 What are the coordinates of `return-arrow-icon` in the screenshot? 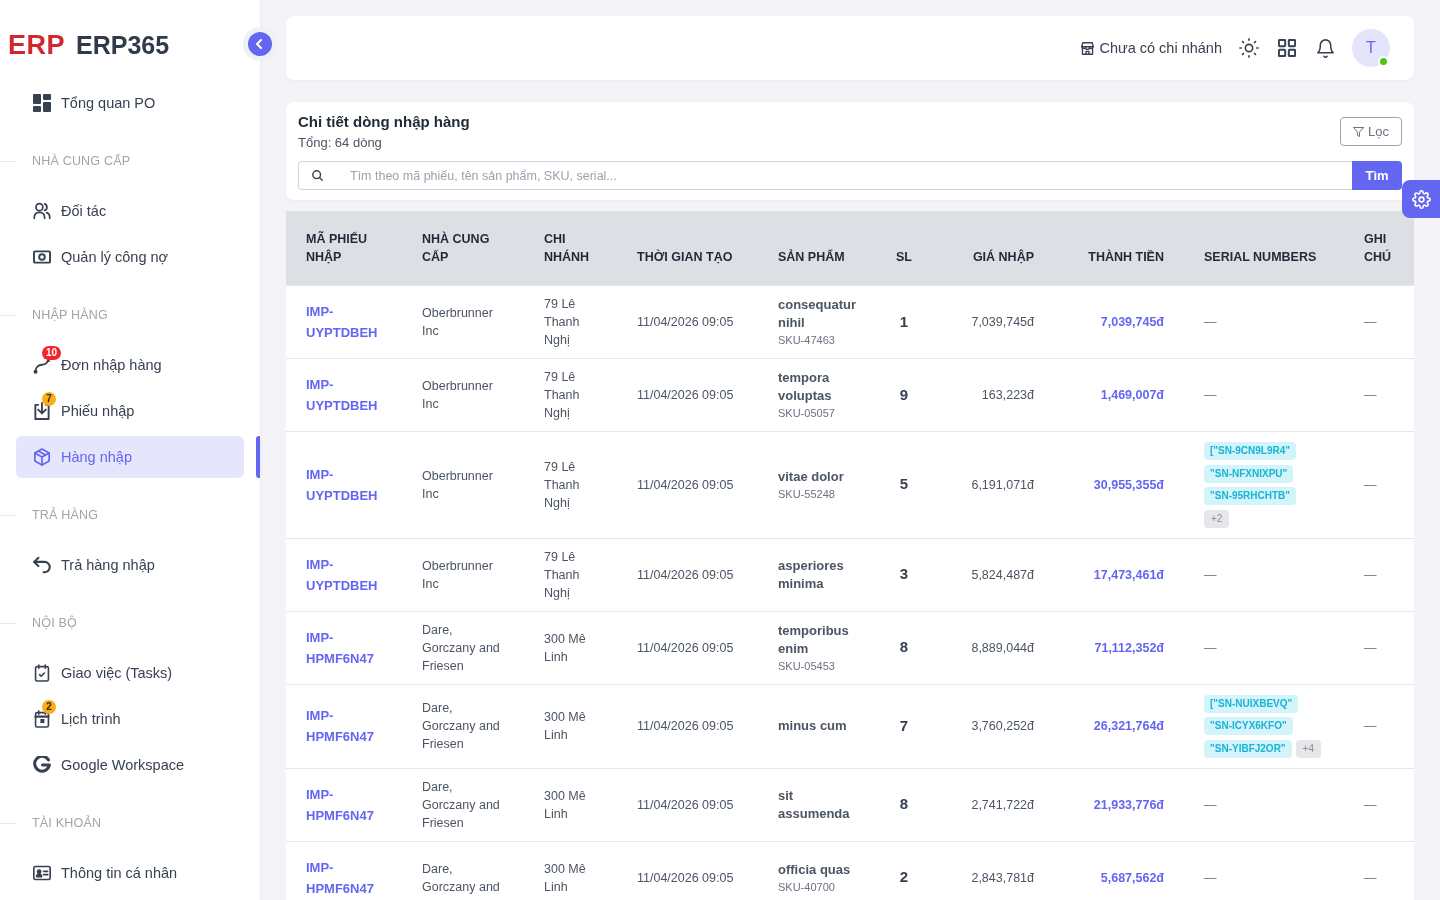 It's located at (42, 565).